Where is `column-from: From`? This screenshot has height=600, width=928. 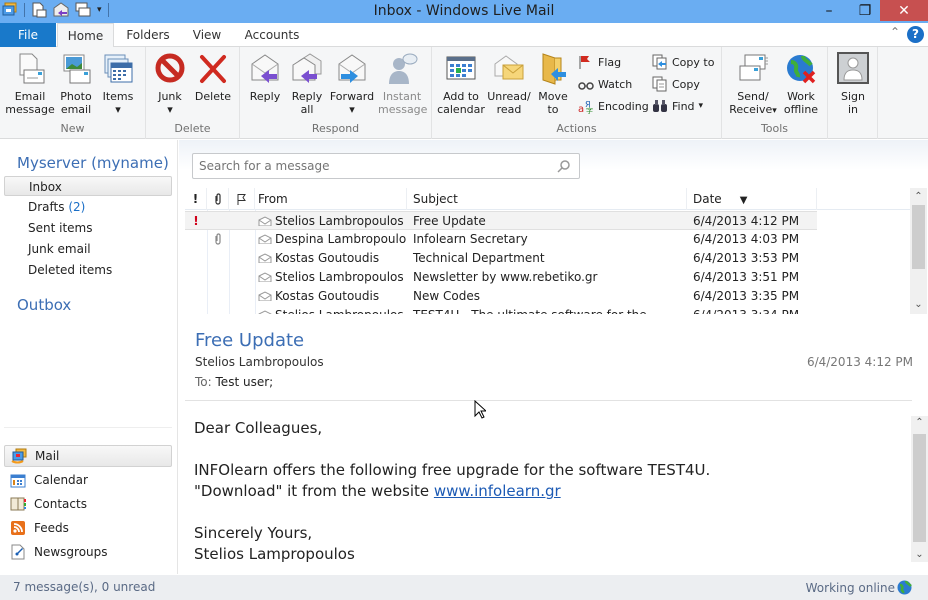 column-from: From is located at coordinates (331, 199).